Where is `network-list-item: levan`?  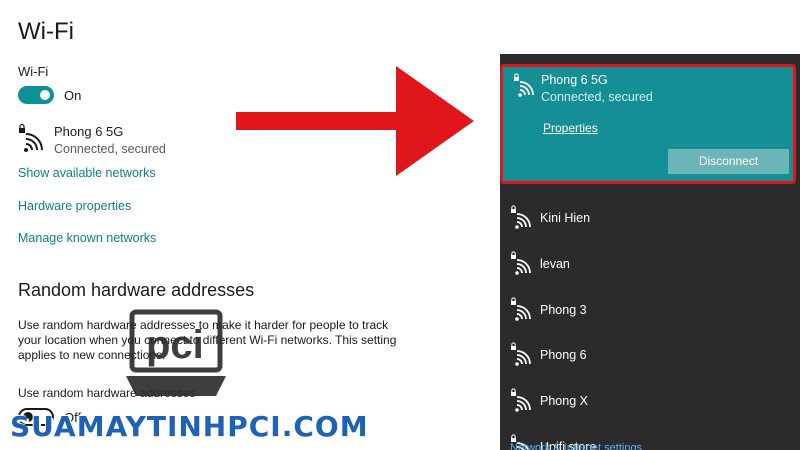
network-list-item: levan is located at coordinates (650, 264).